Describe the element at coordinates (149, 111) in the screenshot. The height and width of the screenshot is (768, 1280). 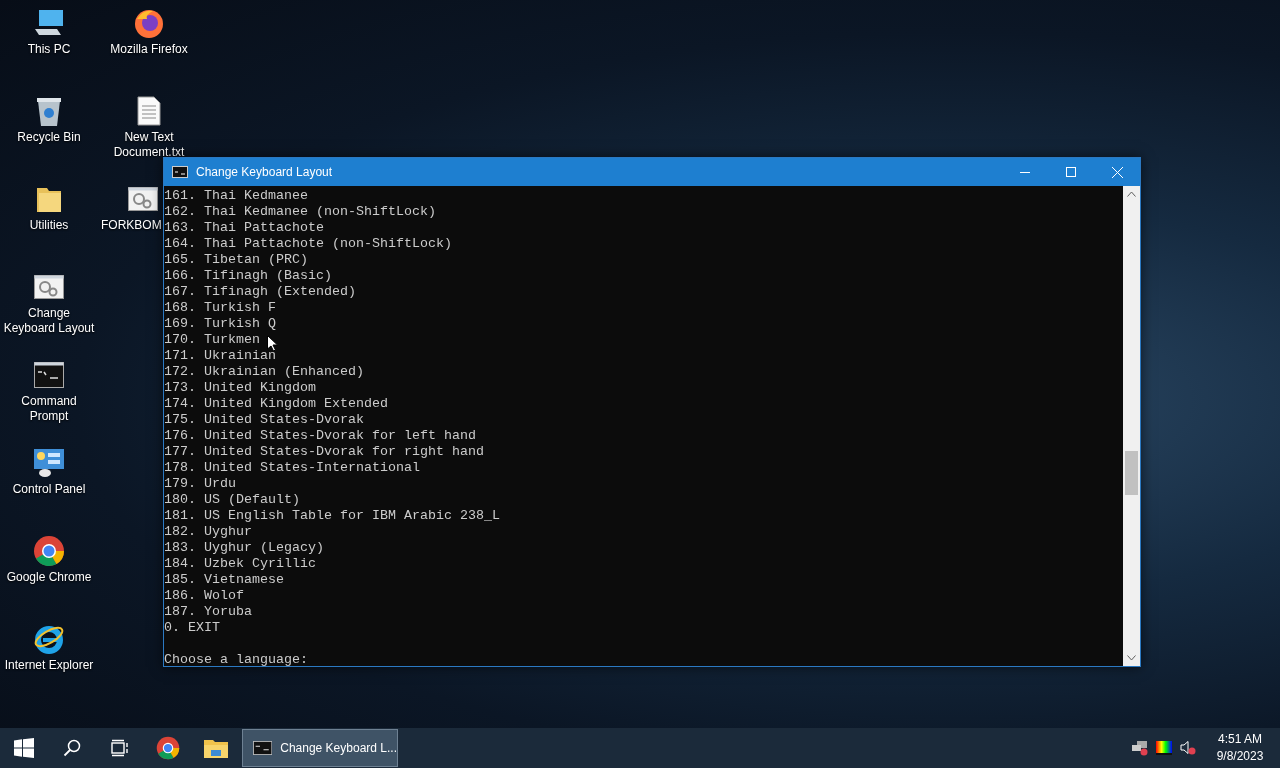
I see `text-file-icon` at that location.